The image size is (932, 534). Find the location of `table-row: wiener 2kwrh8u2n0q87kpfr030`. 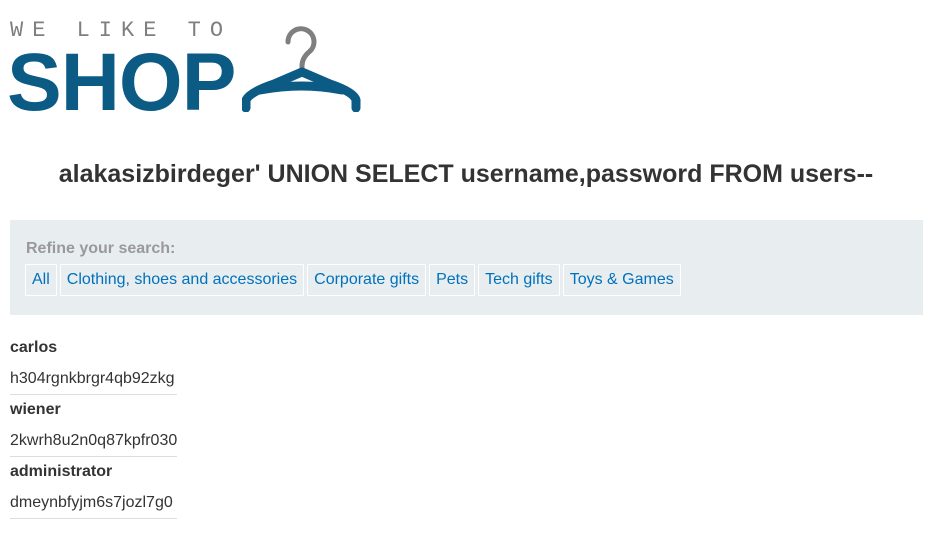

table-row: wiener 2kwrh8u2n0q87kpfr030 is located at coordinates (93, 426).